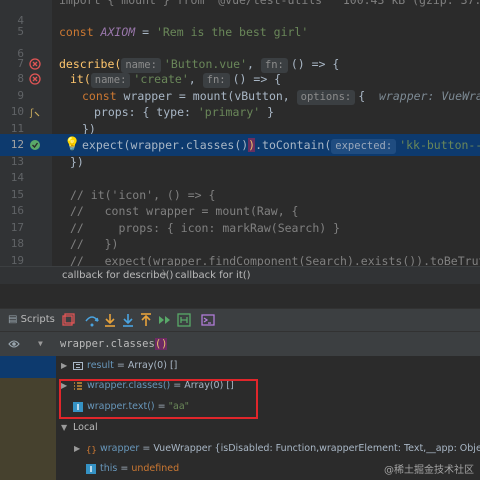  What do you see at coordinates (35, 145) in the screenshot?
I see `execution-point-icon` at bounding box center [35, 145].